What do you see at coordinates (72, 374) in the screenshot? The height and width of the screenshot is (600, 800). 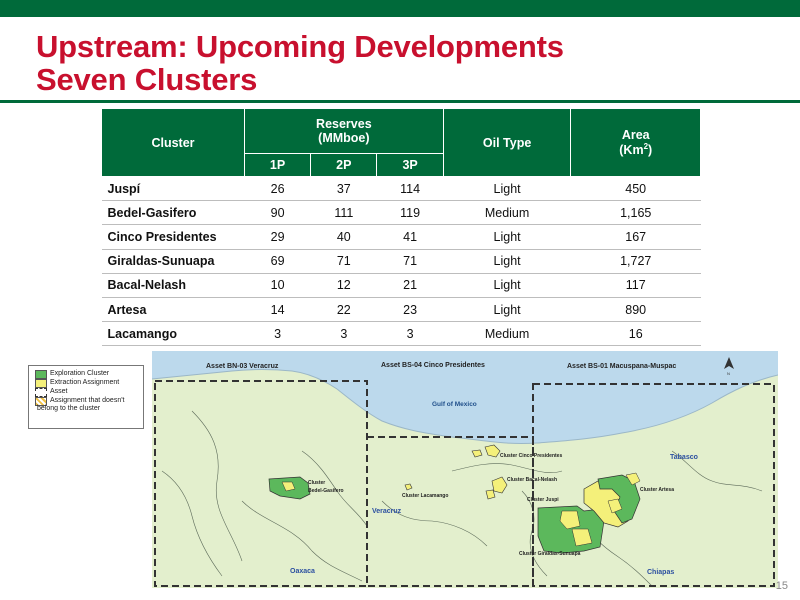 I see `legend-exploration: Exploration Cluster` at bounding box center [72, 374].